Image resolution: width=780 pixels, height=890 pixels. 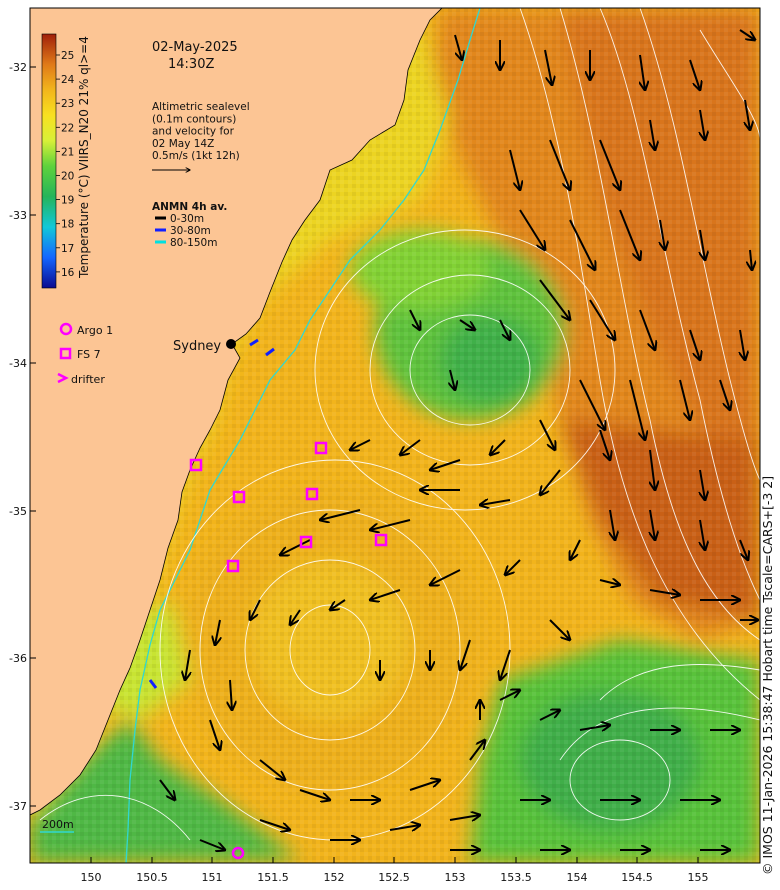 What do you see at coordinates (183, 144) in the screenshot?
I see `altimetry-note-line: 02 May 14Z` at bounding box center [183, 144].